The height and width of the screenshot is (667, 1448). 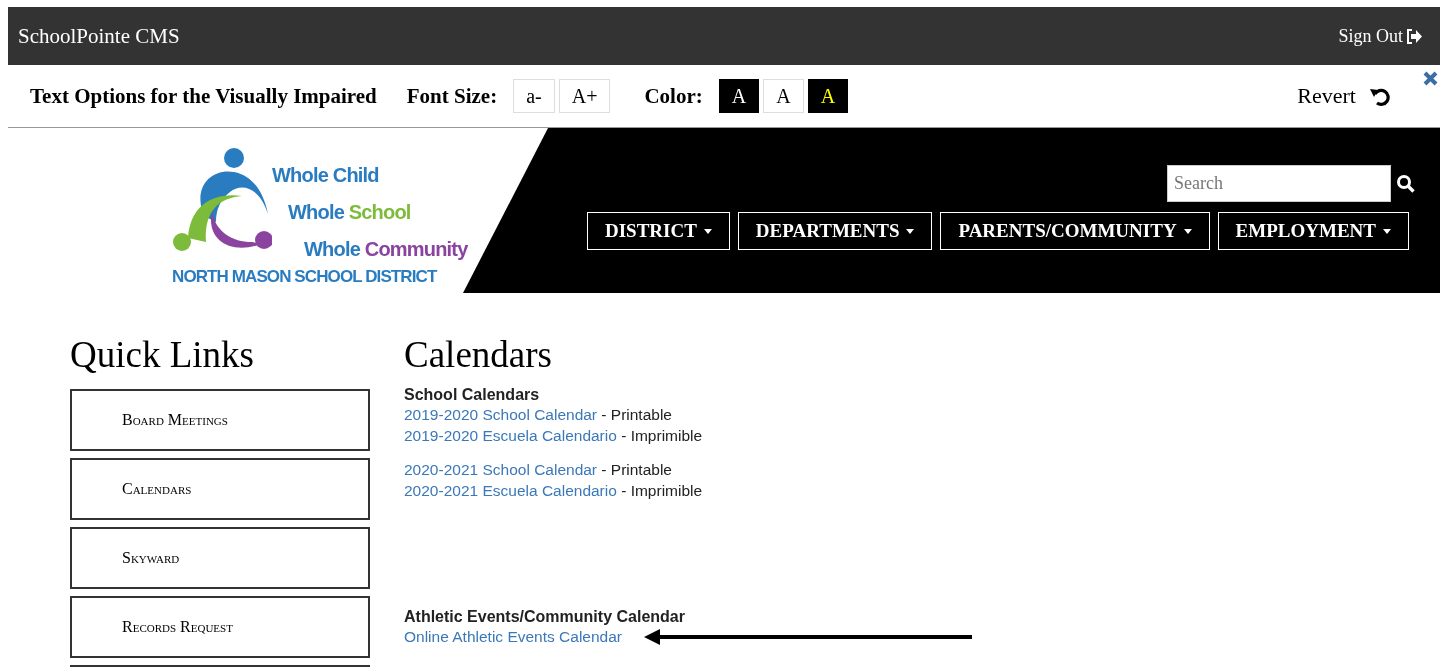 I want to click on font-size-button: A+, so click(x=584, y=96).